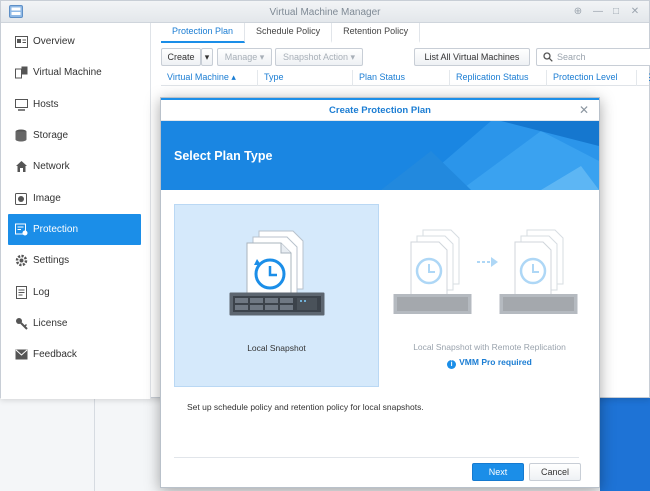 The height and width of the screenshot is (491, 650). Describe the element at coordinates (21, 105) in the screenshot. I see `hosts-icon` at that location.